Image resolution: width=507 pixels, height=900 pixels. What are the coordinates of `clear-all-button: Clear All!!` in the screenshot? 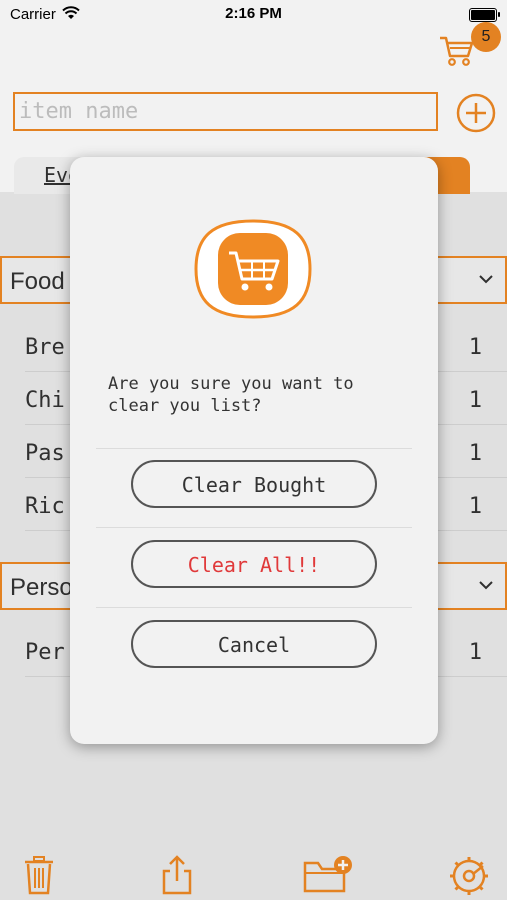 It's located at (254, 564).